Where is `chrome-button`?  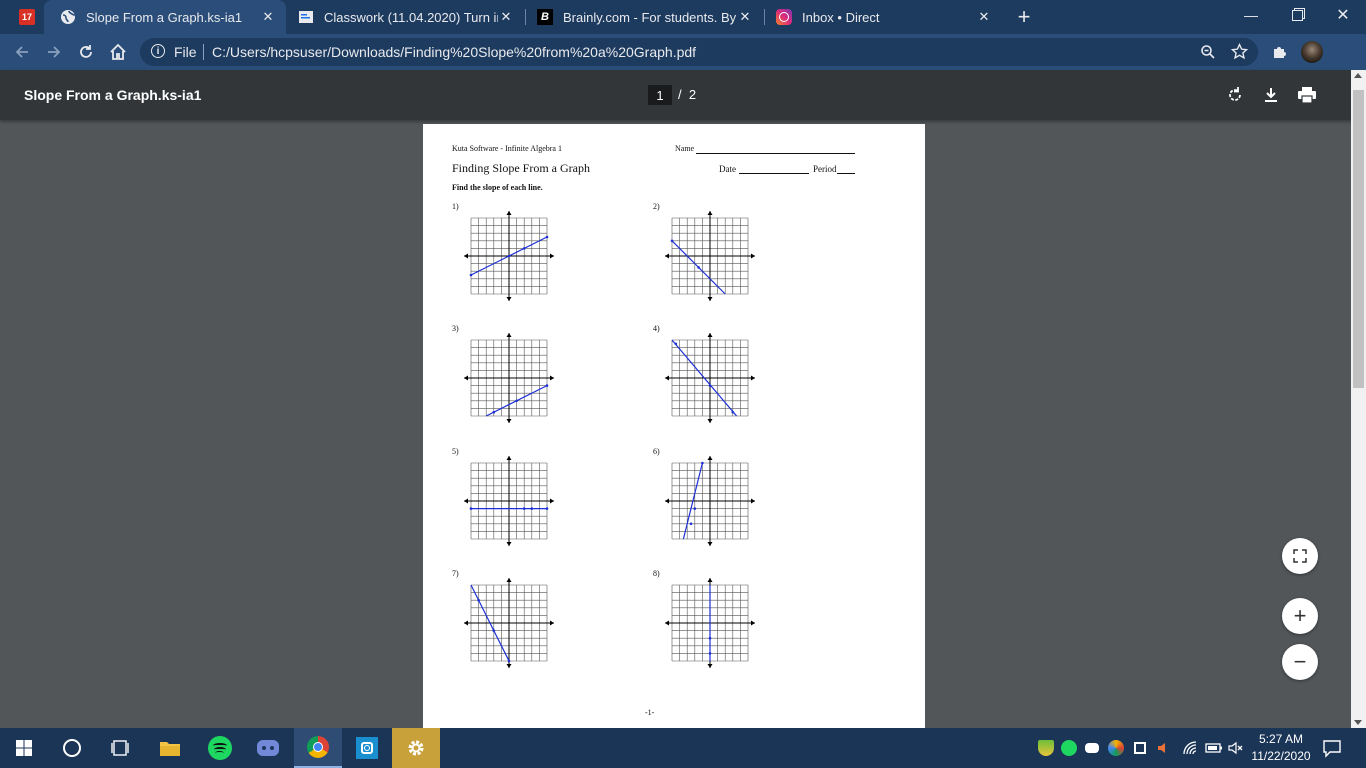
chrome-button is located at coordinates (318, 748).